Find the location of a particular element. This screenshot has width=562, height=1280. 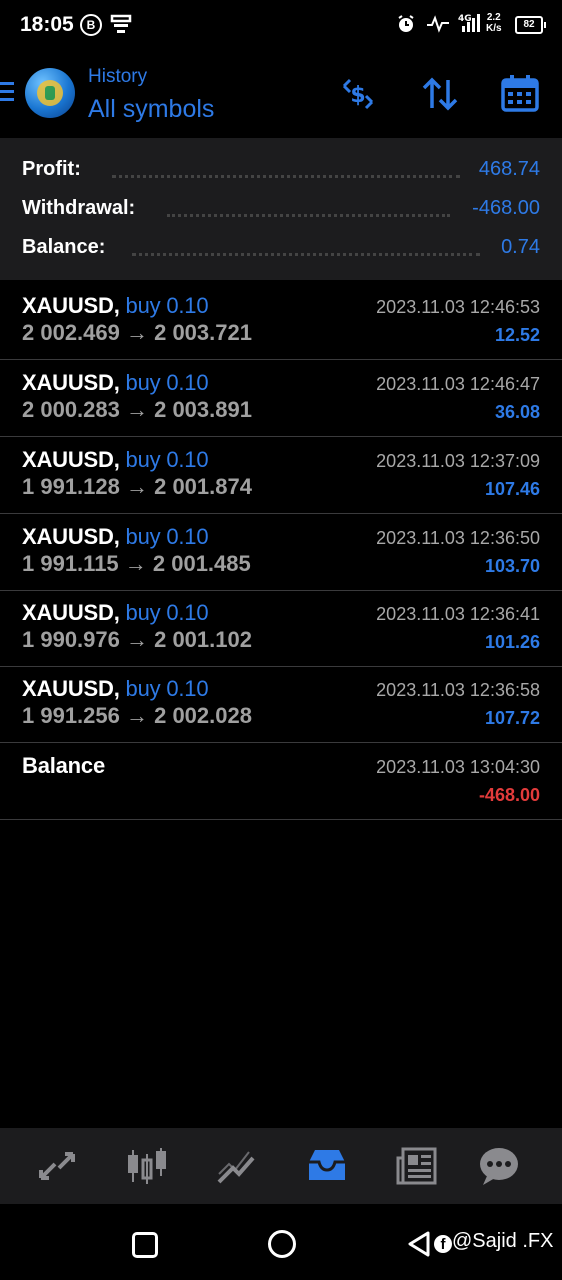

home-button is located at coordinates (282, 1244).